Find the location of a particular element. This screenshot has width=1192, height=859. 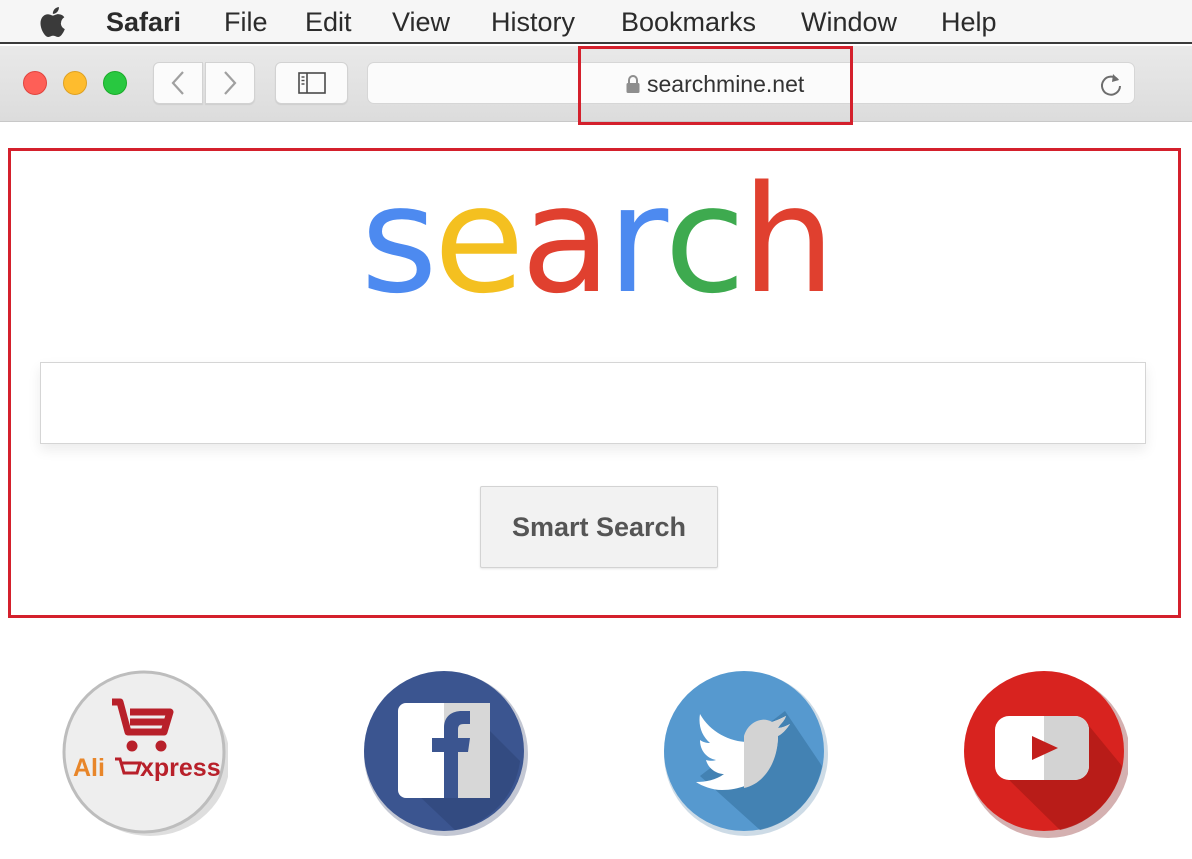

shortcut-aliexpress: Ali xpress is located at coordinates (144, 752).